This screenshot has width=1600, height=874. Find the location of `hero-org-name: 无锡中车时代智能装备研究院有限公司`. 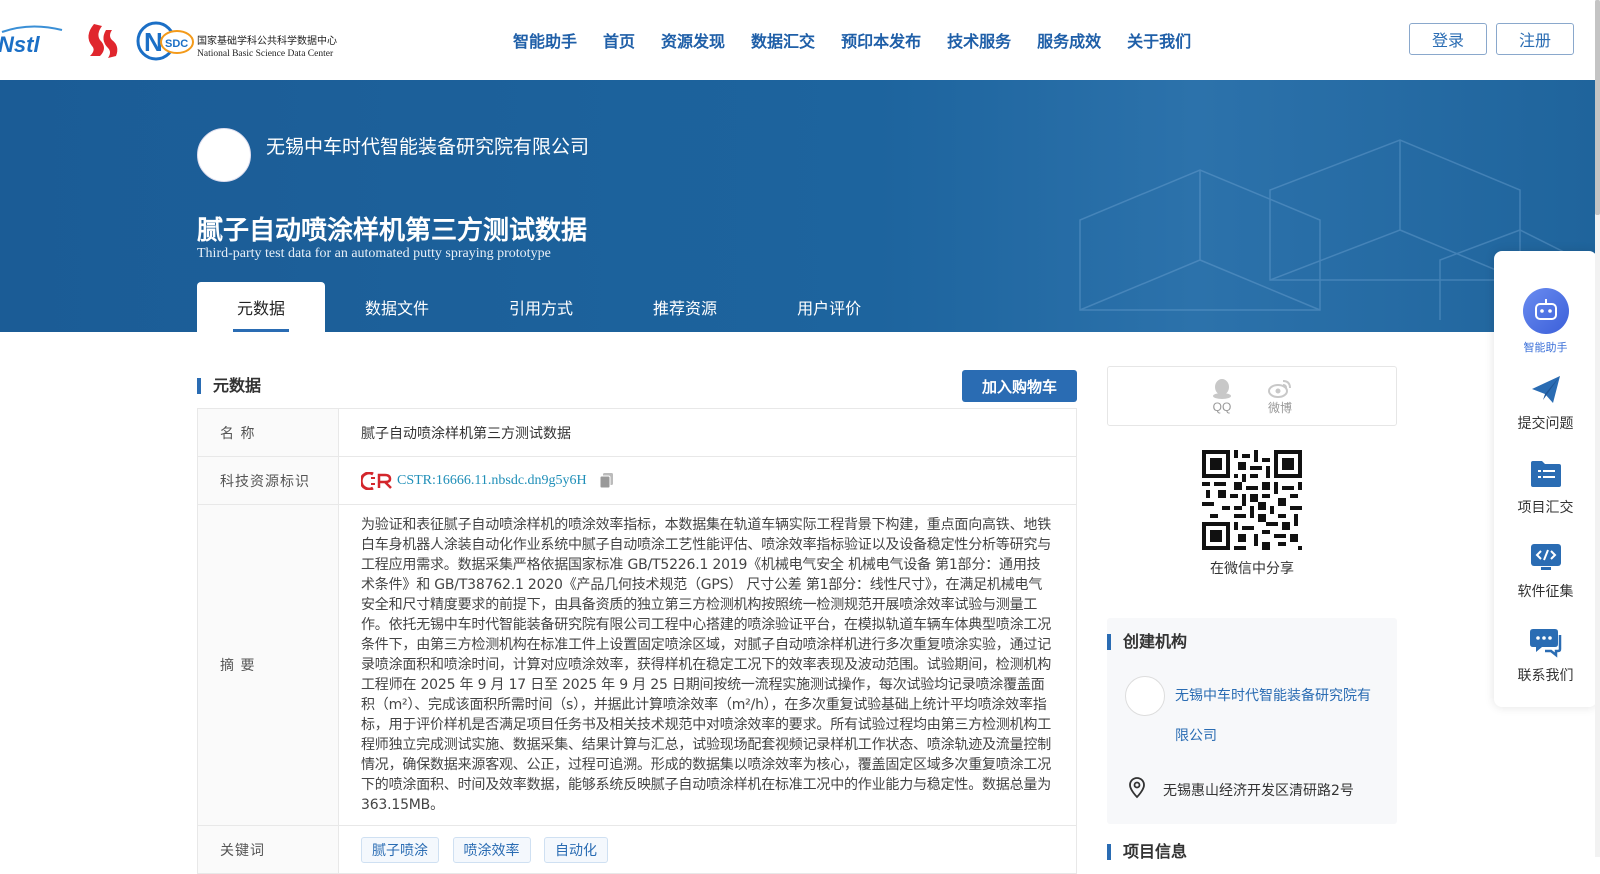

hero-org-name: 无锡中车时代智能装备研究院有限公司 is located at coordinates (427, 145).